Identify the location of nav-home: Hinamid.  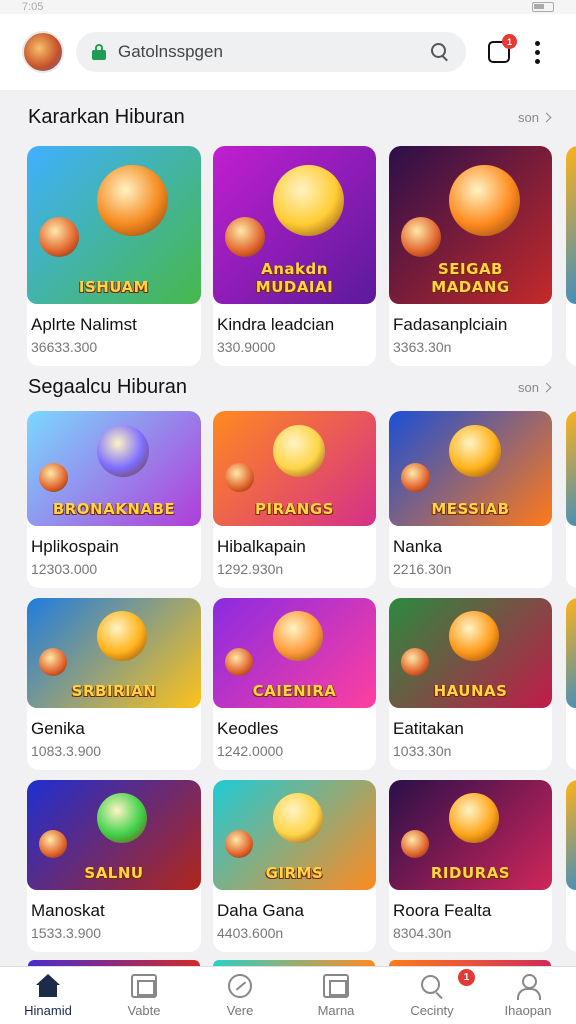
(48, 995).